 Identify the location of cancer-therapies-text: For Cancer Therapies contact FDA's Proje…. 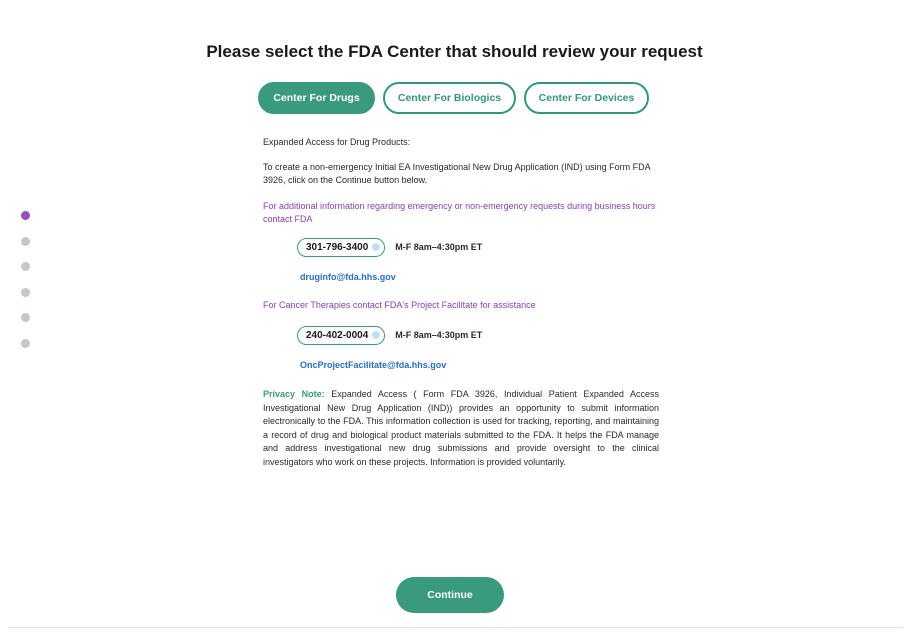
(399, 305).